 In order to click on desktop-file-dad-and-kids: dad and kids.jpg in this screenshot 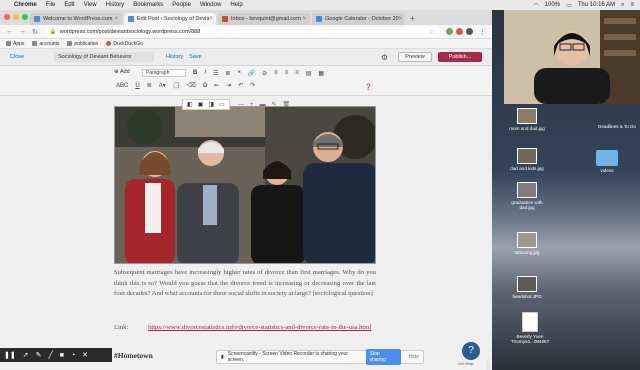, I will do `click(527, 159)`.